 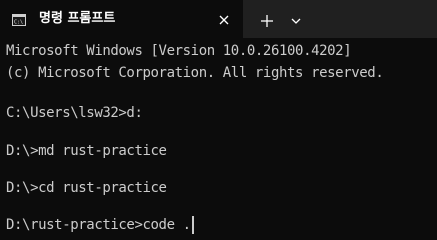 I want to click on prompt-text: D:\rust-practice>code ., so click(x=98, y=225).